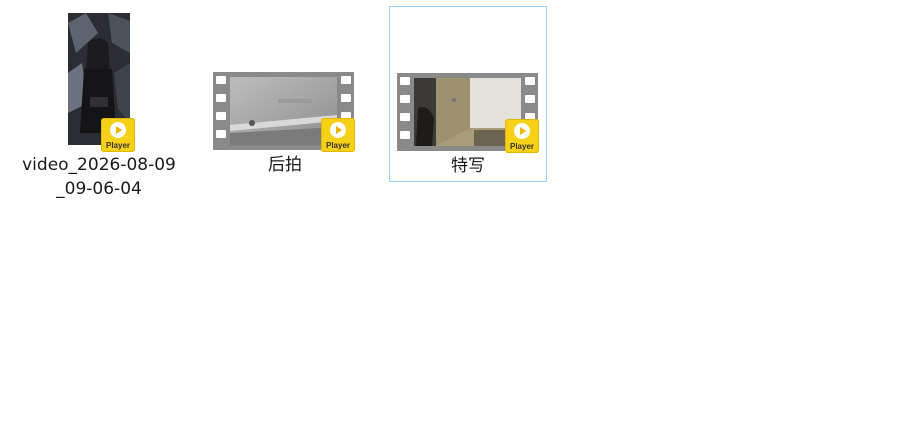 The height and width of the screenshot is (433, 913). I want to click on file-item-houpai: Player 后拍, so click(285, 94).